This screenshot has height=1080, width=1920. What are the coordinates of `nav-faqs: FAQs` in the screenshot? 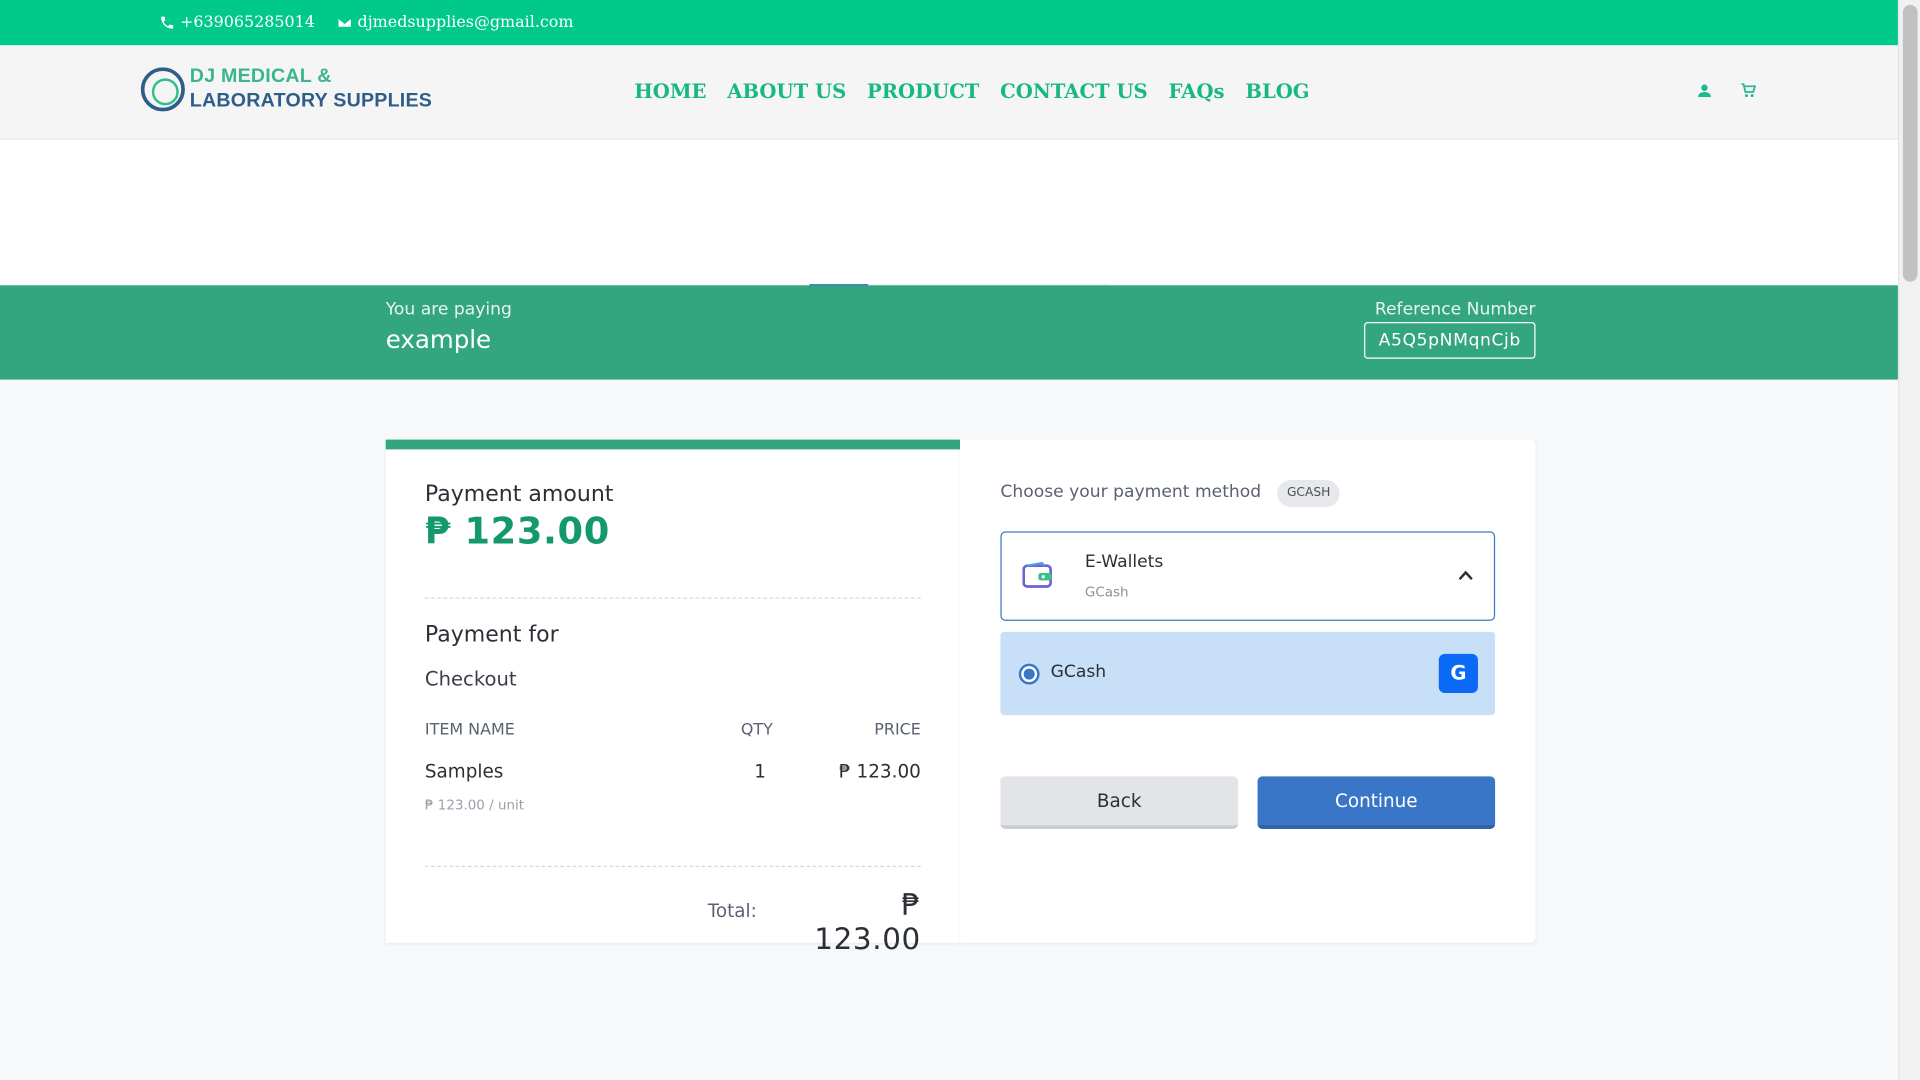 It's located at (1197, 91).